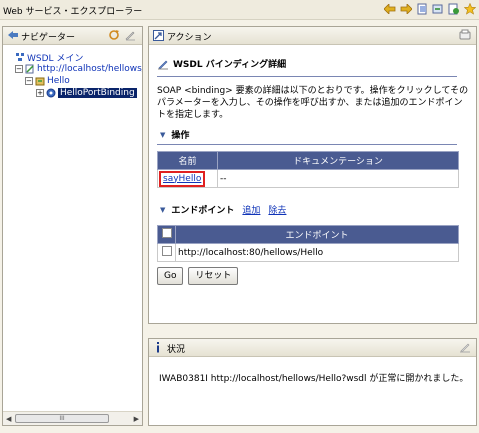 This screenshot has height=433, width=479. Describe the element at coordinates (55, 58) in the screenshot. I see `tree-item-label: WSDL メイン` at that location.